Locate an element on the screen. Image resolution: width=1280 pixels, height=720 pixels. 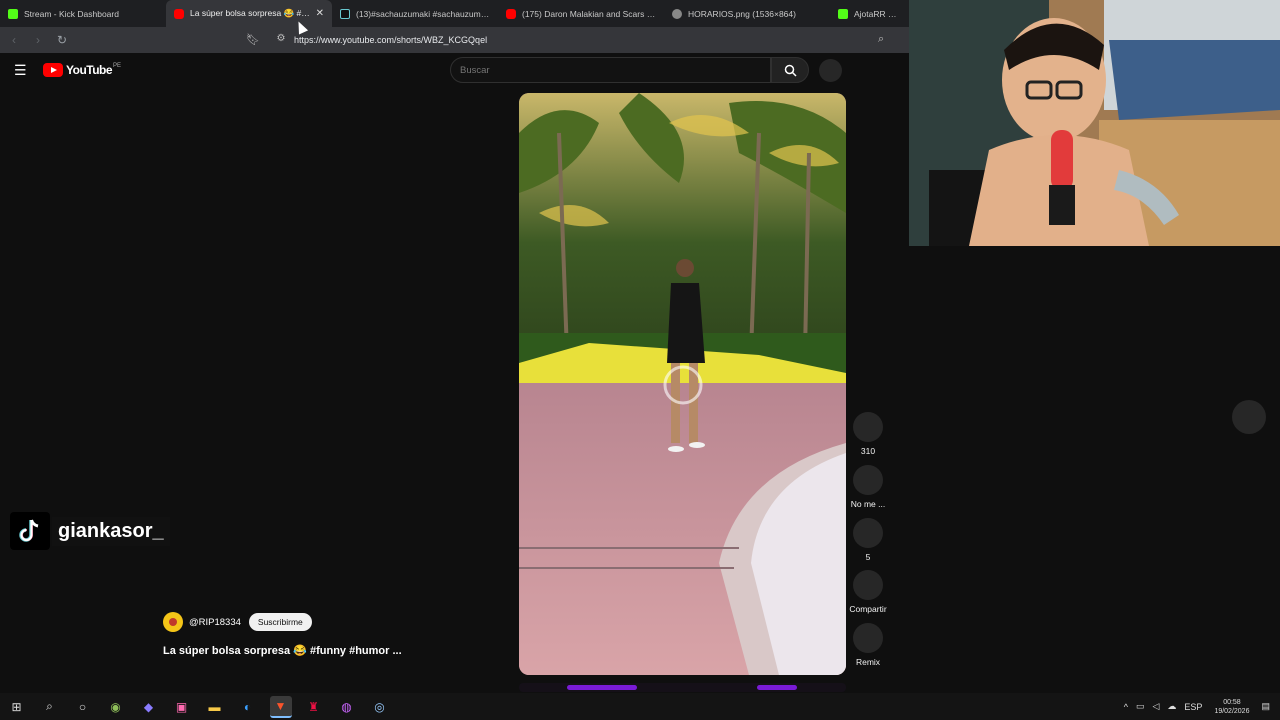
tiktok-logo-icon is located at coordinates (30, 531).